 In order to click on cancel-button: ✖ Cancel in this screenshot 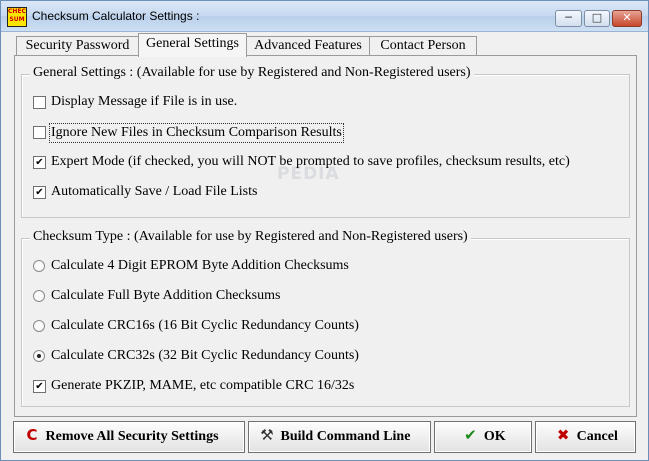, I will do `click(585, 437)`.